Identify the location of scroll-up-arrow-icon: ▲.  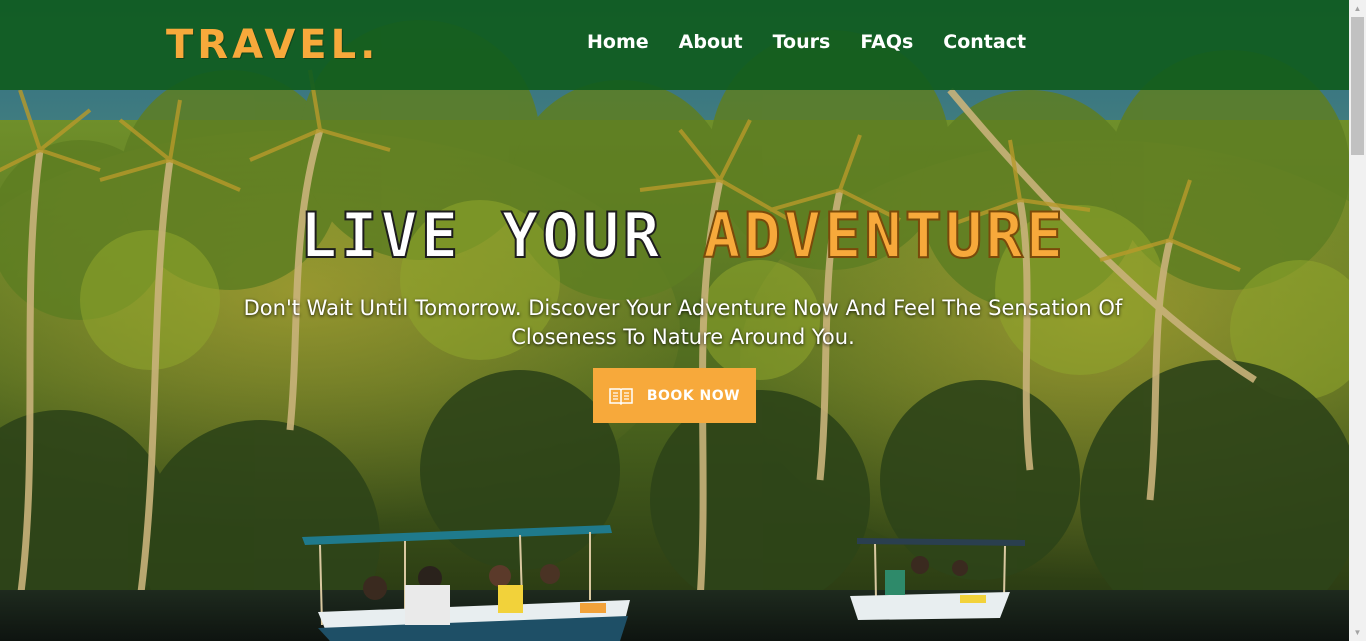
(1357, 8).